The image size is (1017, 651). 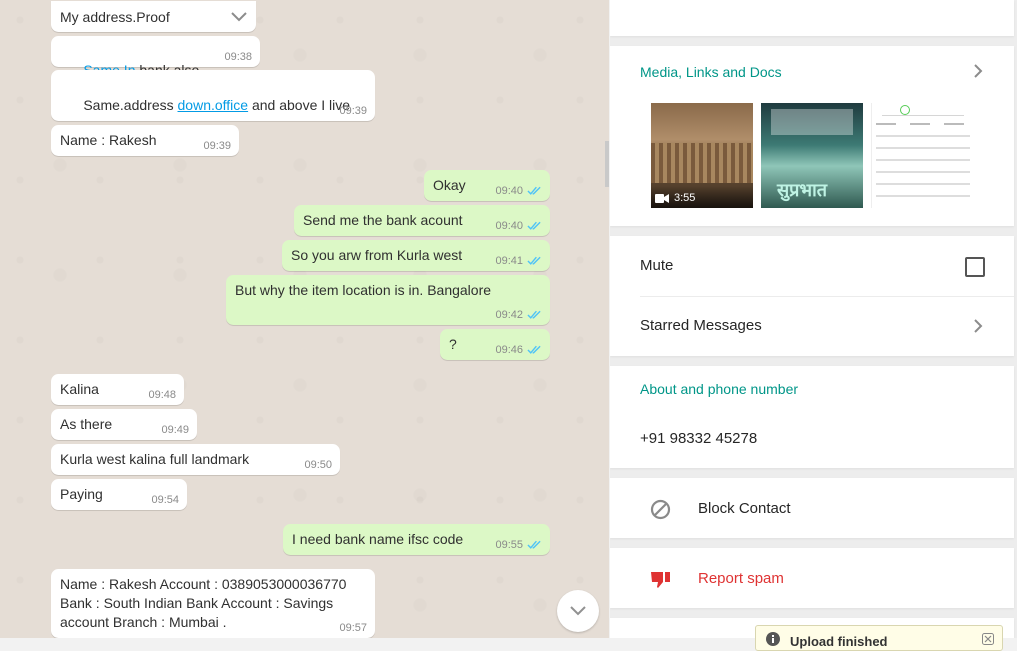 What do you see at coordinates (923, 124) in the screenshot?
I see `doc-rows` at bounding box center [923, 124].